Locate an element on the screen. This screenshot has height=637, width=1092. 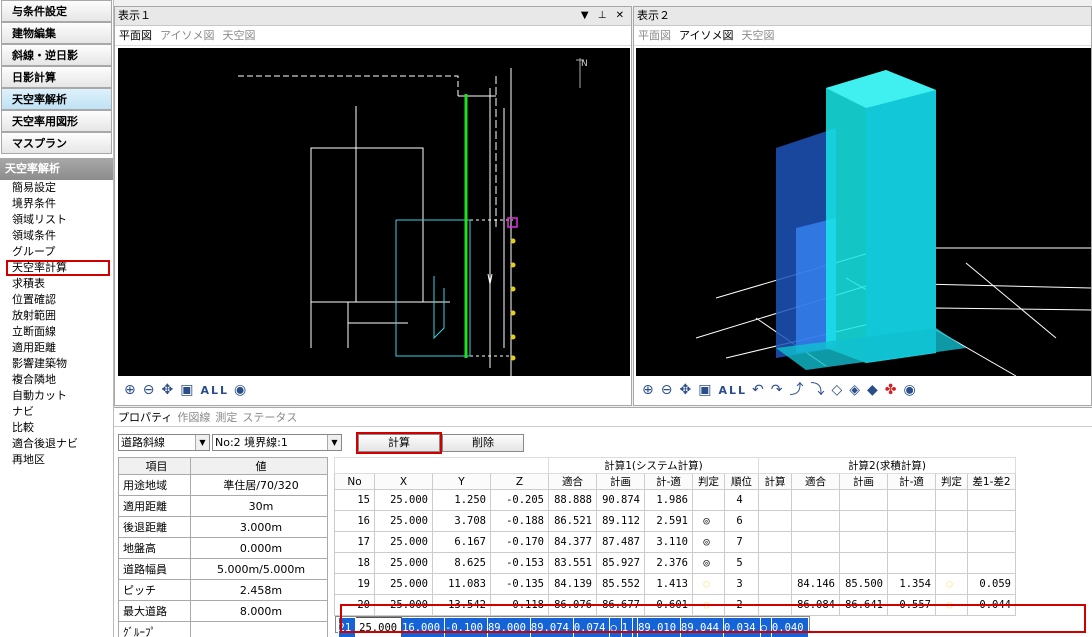
panel-controls: ▼ ⊥ ✕ is located at coordinates (604, 16).